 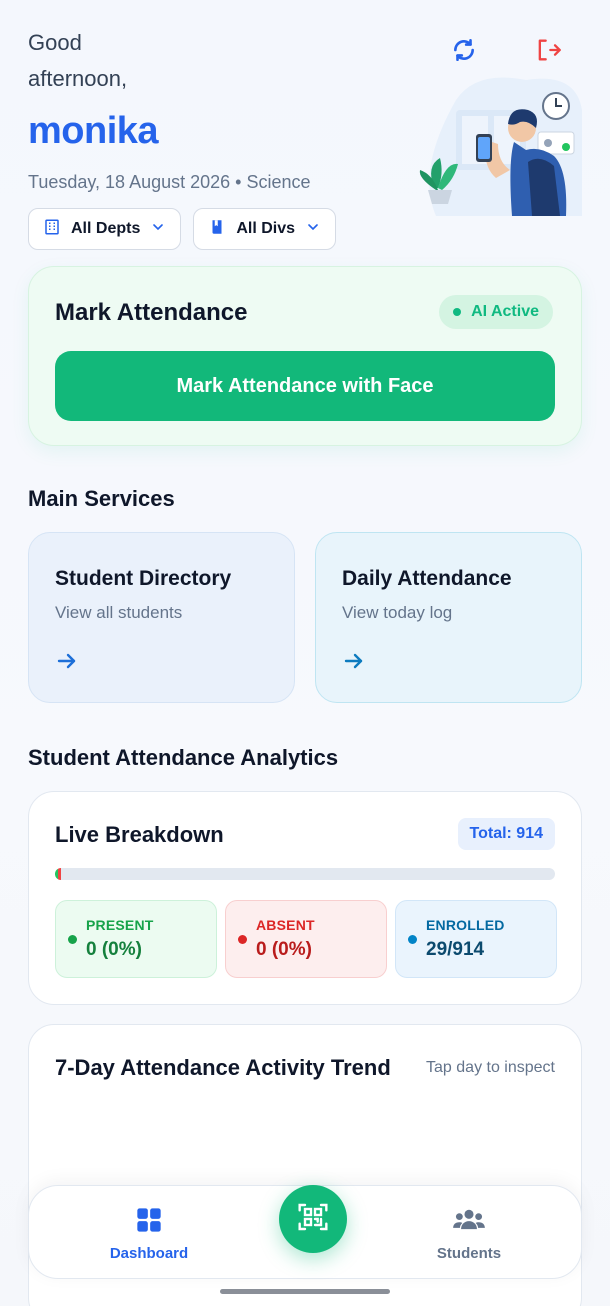 I want to click on nav-label: Students, so click(x=469, y=1253).